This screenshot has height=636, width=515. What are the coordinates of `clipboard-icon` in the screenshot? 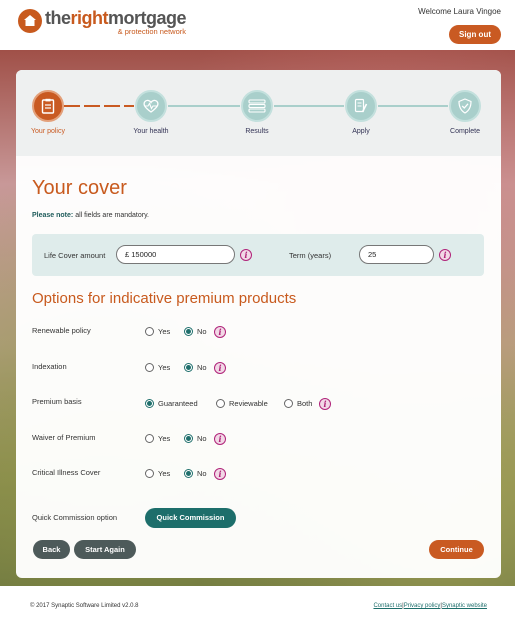 It's located at (48, 106).